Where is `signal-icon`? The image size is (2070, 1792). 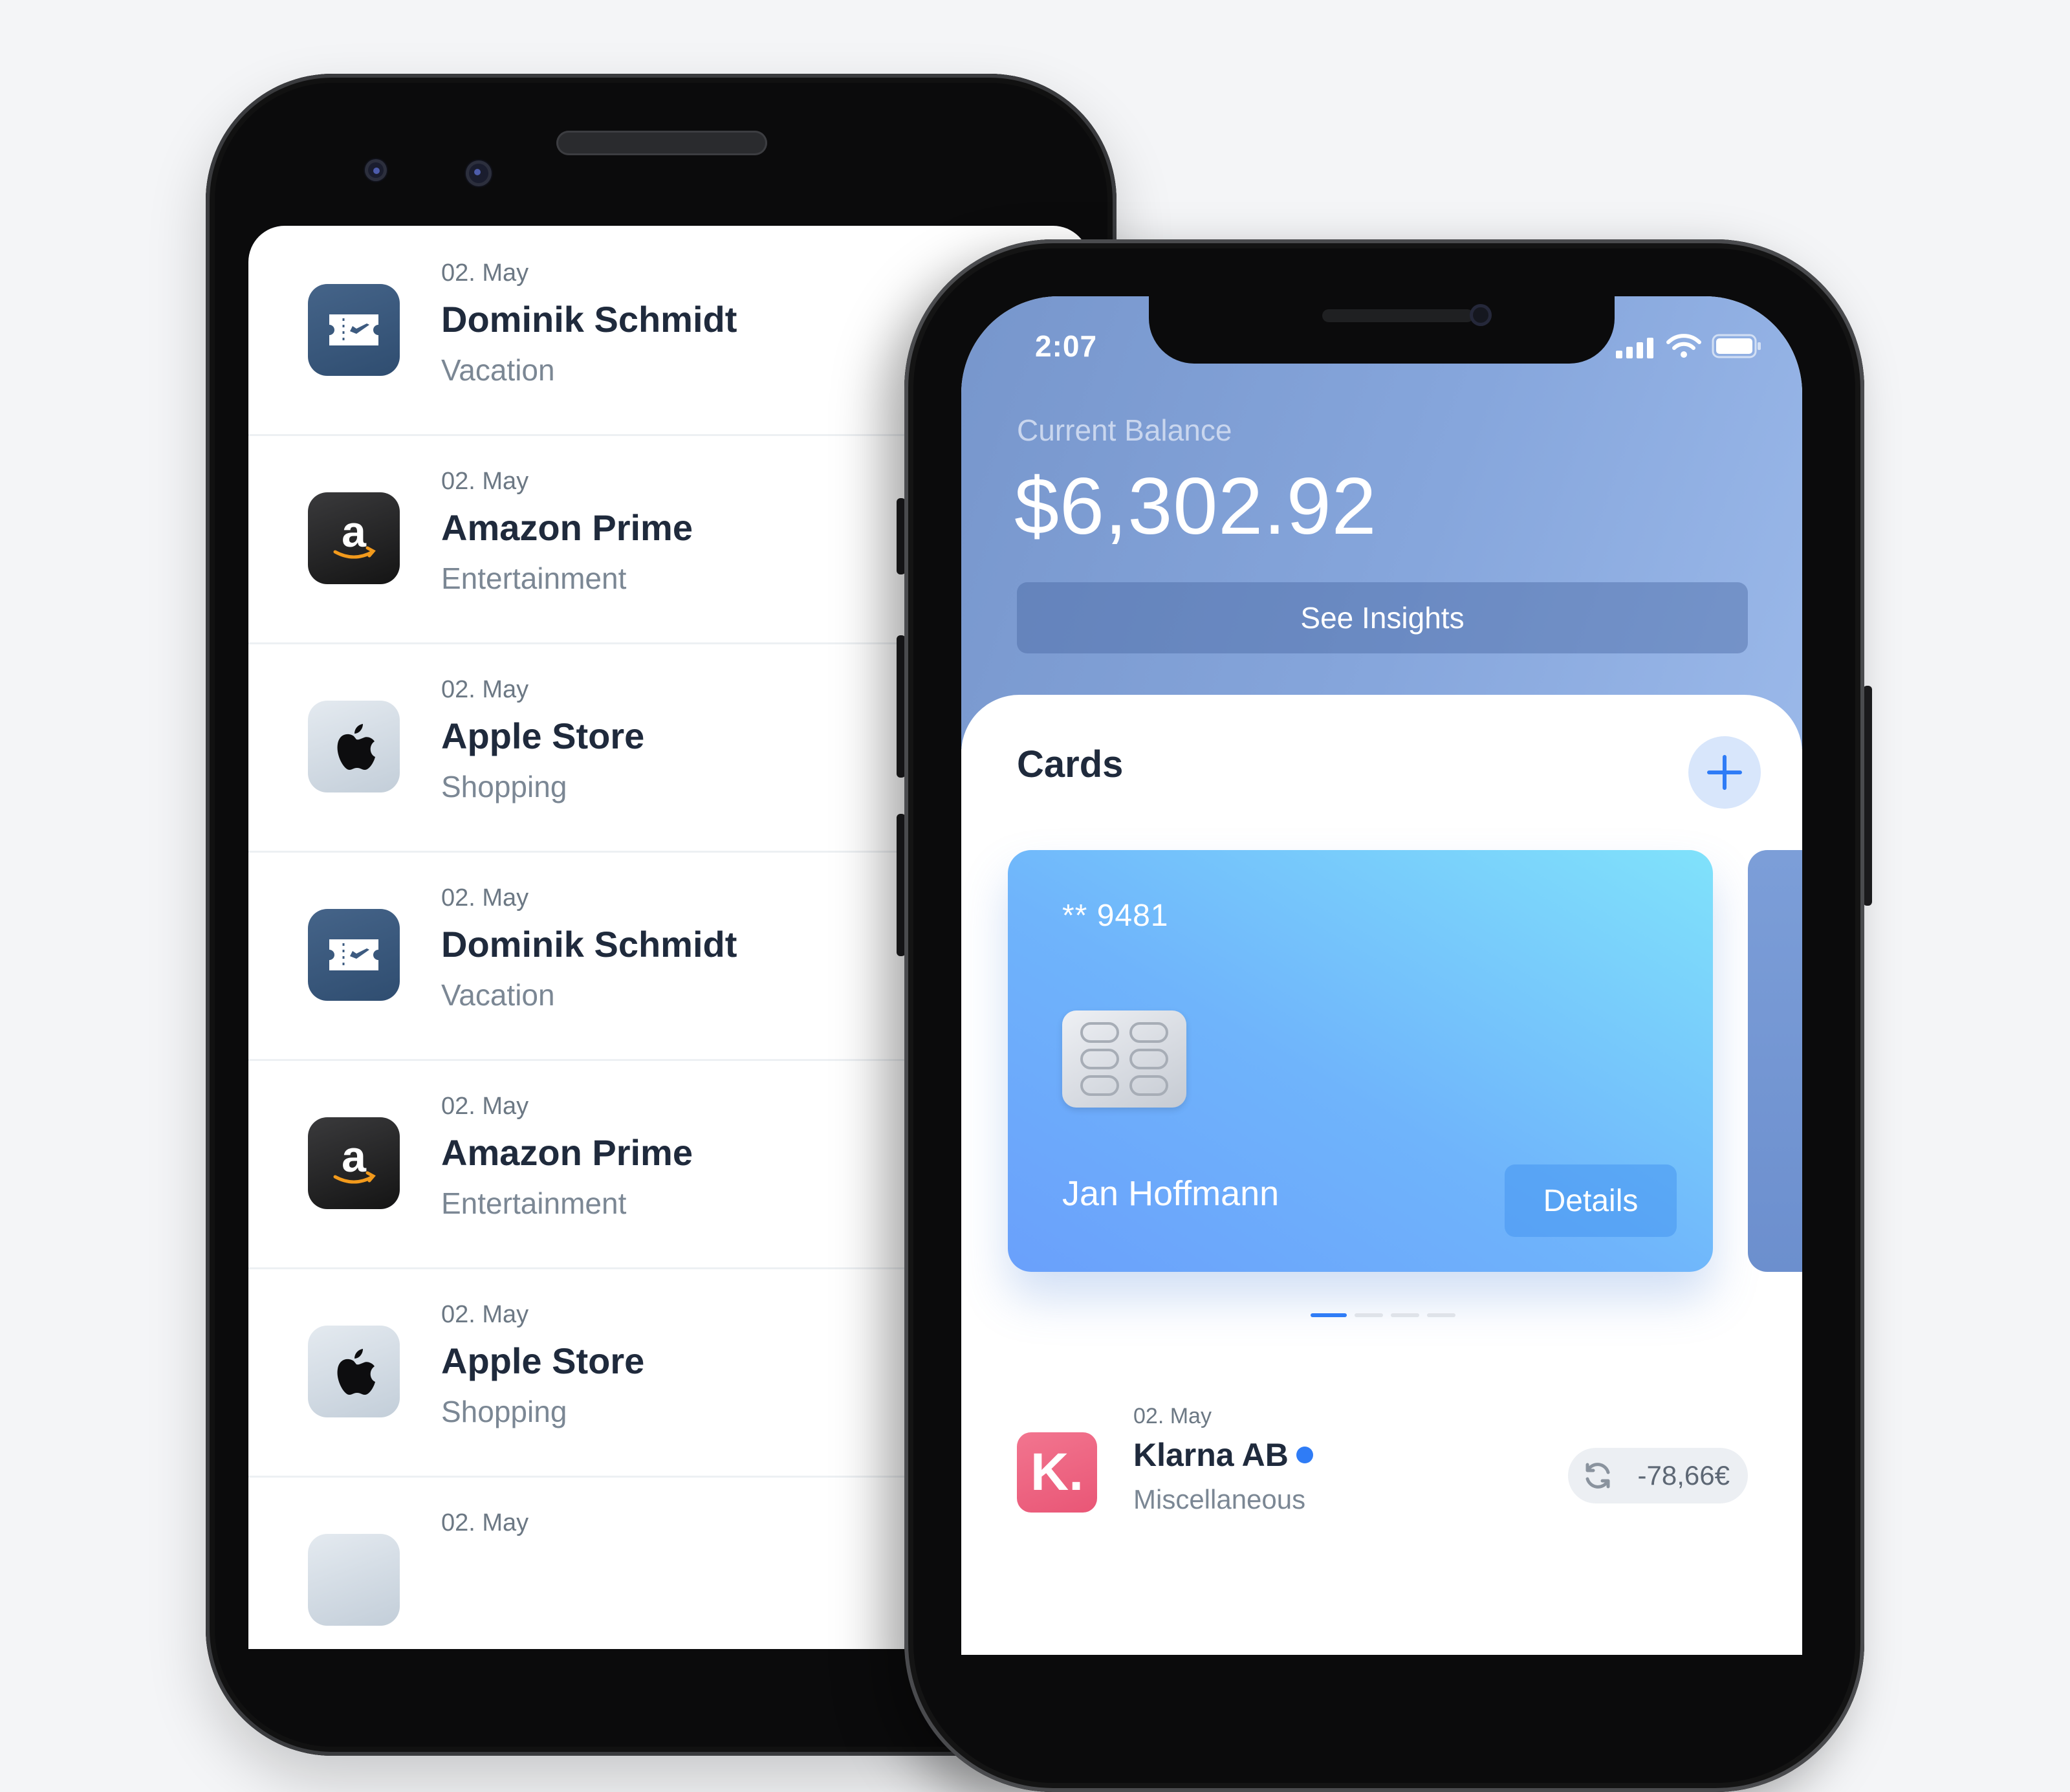
signal-icon is located at coordinates (1634, 348).